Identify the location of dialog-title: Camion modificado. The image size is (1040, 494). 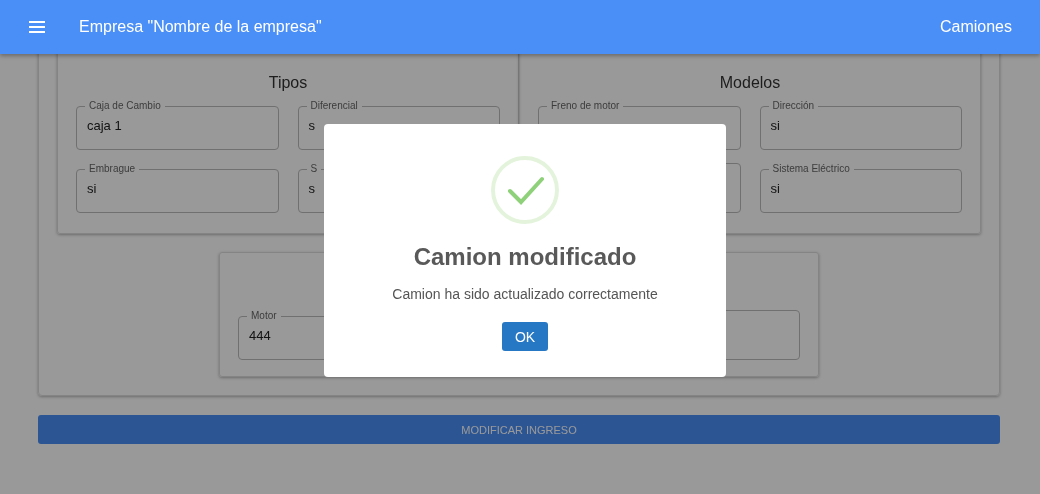
(525, 257).